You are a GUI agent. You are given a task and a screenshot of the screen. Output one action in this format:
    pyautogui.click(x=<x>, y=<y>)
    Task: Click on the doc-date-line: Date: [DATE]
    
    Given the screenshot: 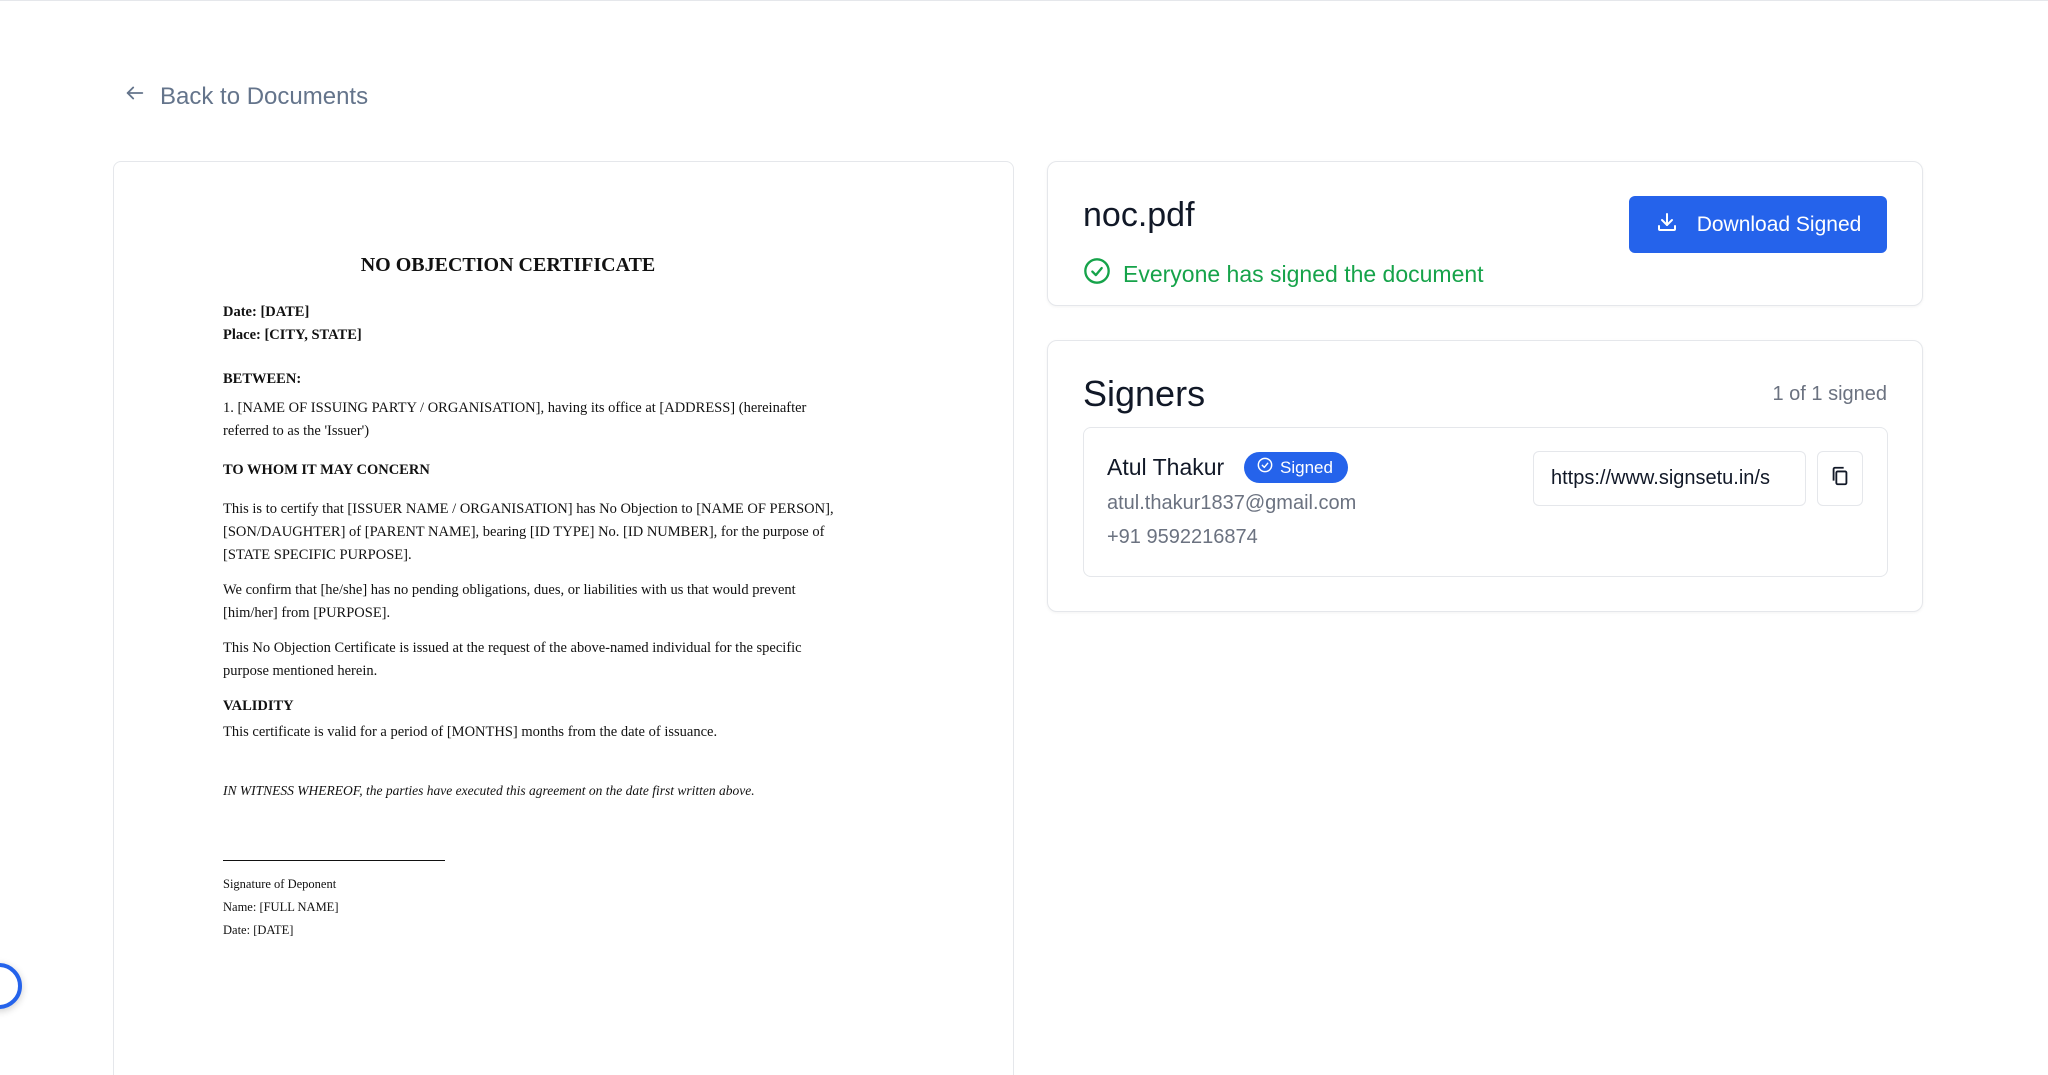 What is the action you would take?
    pyautogui.click(x=266, y=312)
    